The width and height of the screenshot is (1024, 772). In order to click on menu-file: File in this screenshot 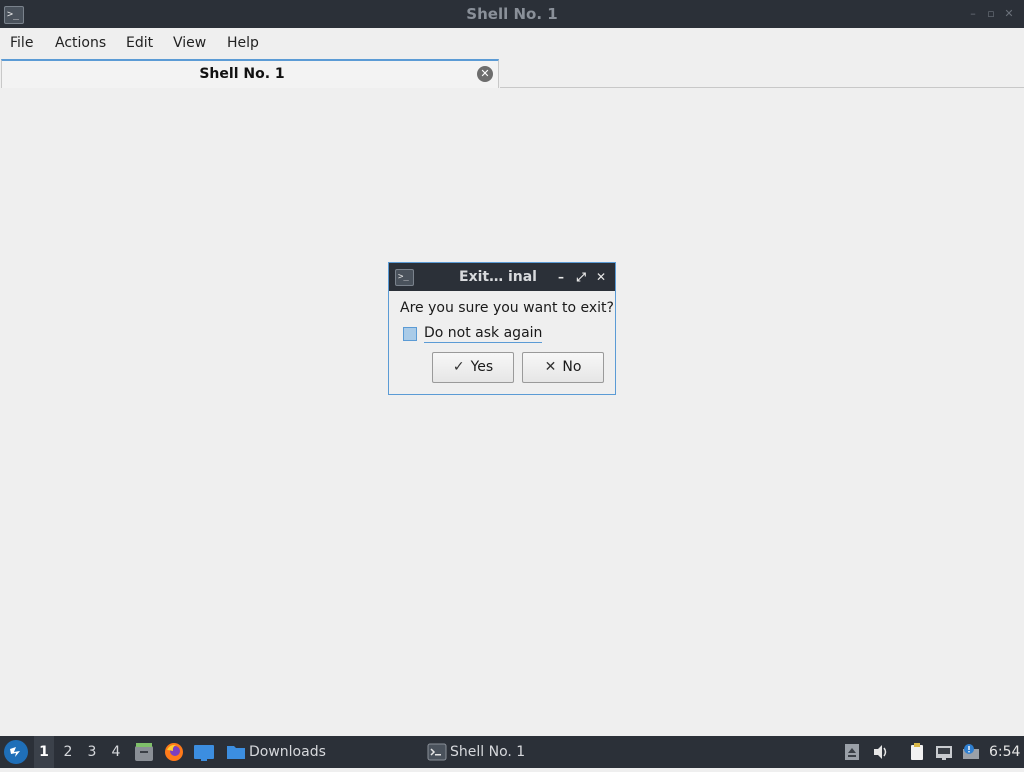, I will do `click(21, 43)`.